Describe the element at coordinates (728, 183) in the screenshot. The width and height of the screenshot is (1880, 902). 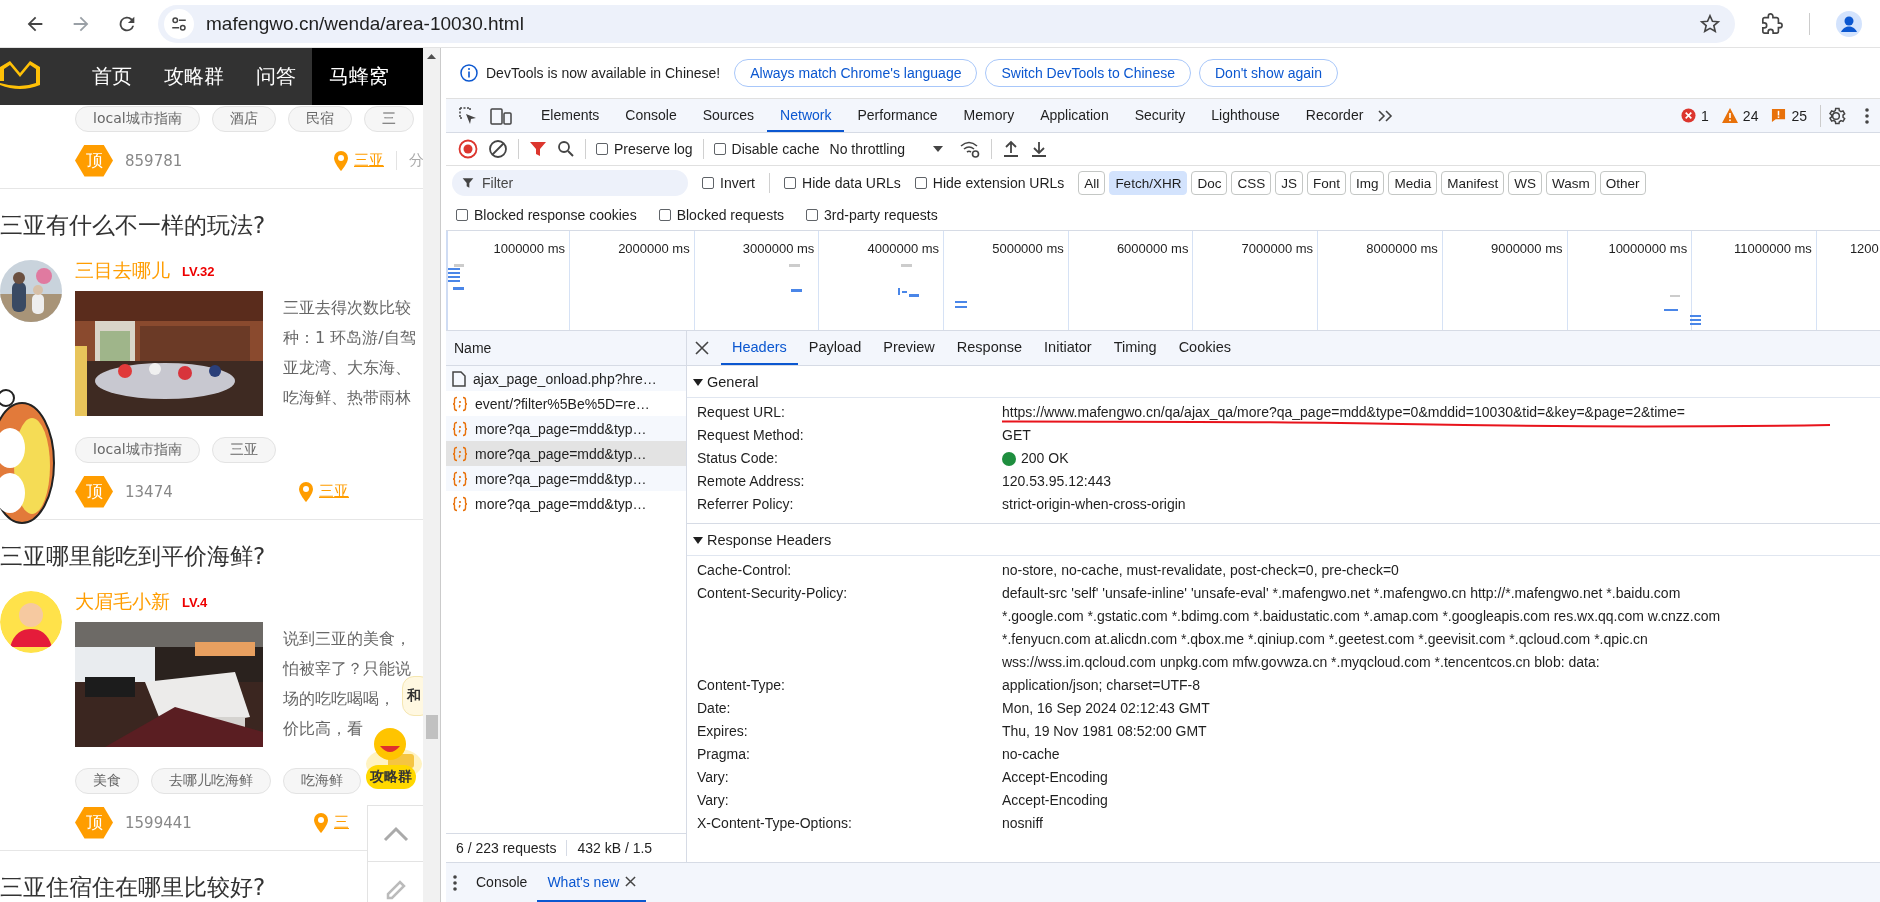
I see `invert-checkbox: Invert` at that location.